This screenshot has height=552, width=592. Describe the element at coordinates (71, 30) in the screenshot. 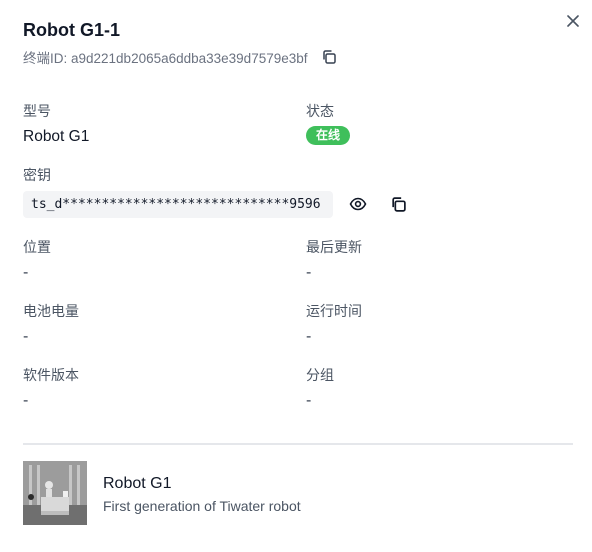

I see `page-title: Robot G1-1` at that location.